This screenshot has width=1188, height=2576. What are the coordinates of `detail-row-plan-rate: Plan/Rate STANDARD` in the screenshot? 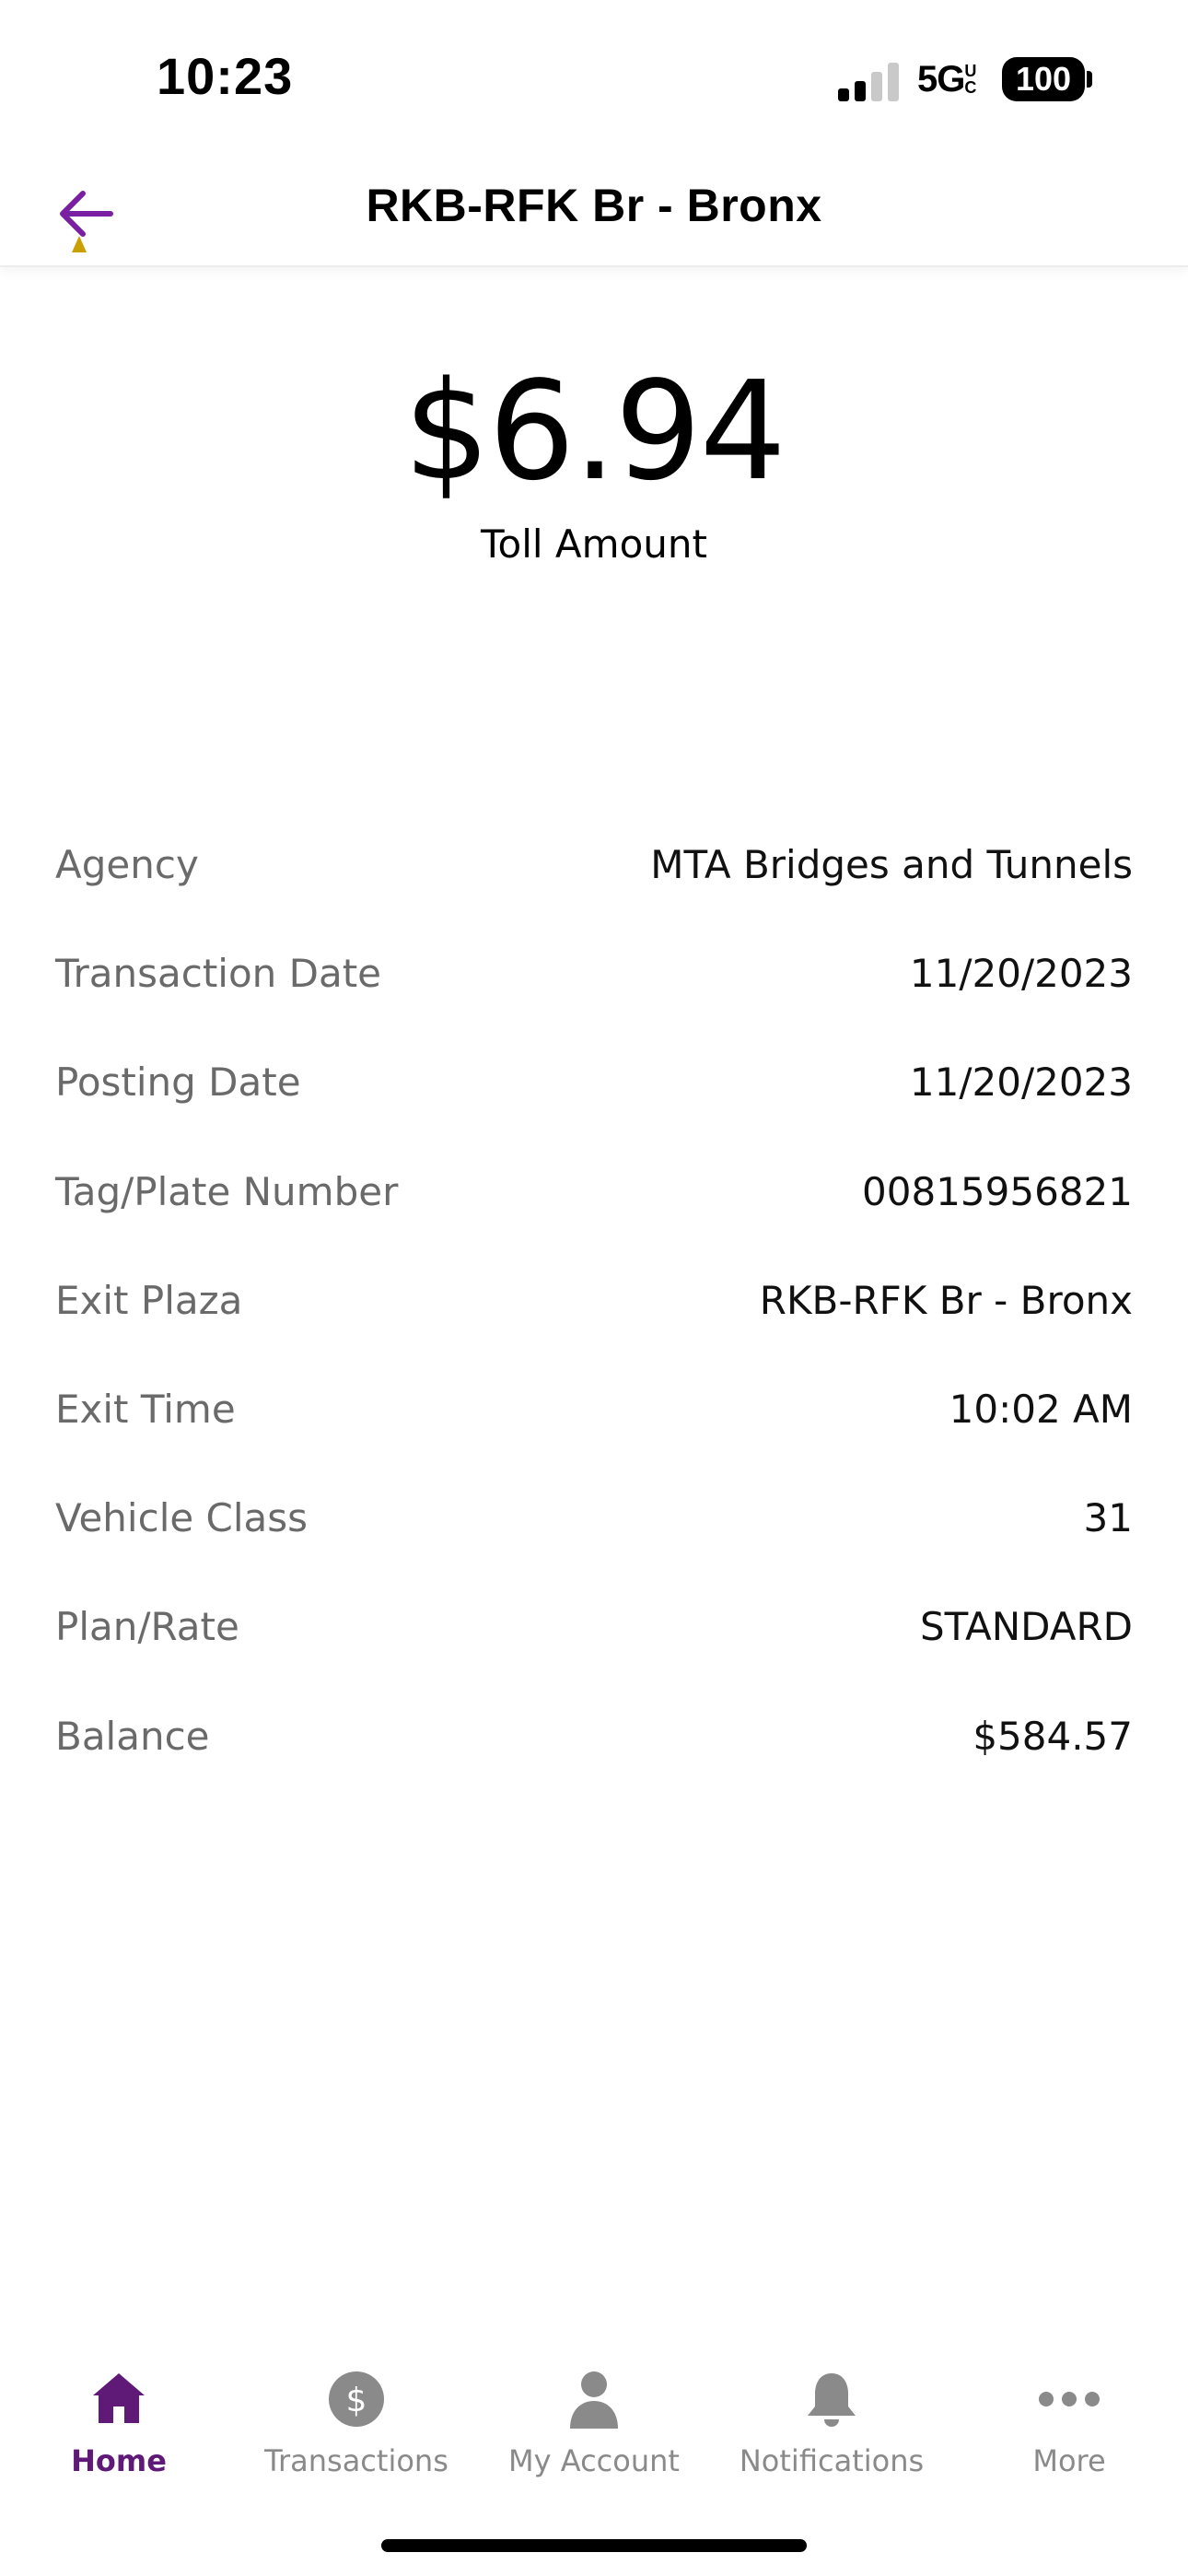 It's located at (594, 1643).